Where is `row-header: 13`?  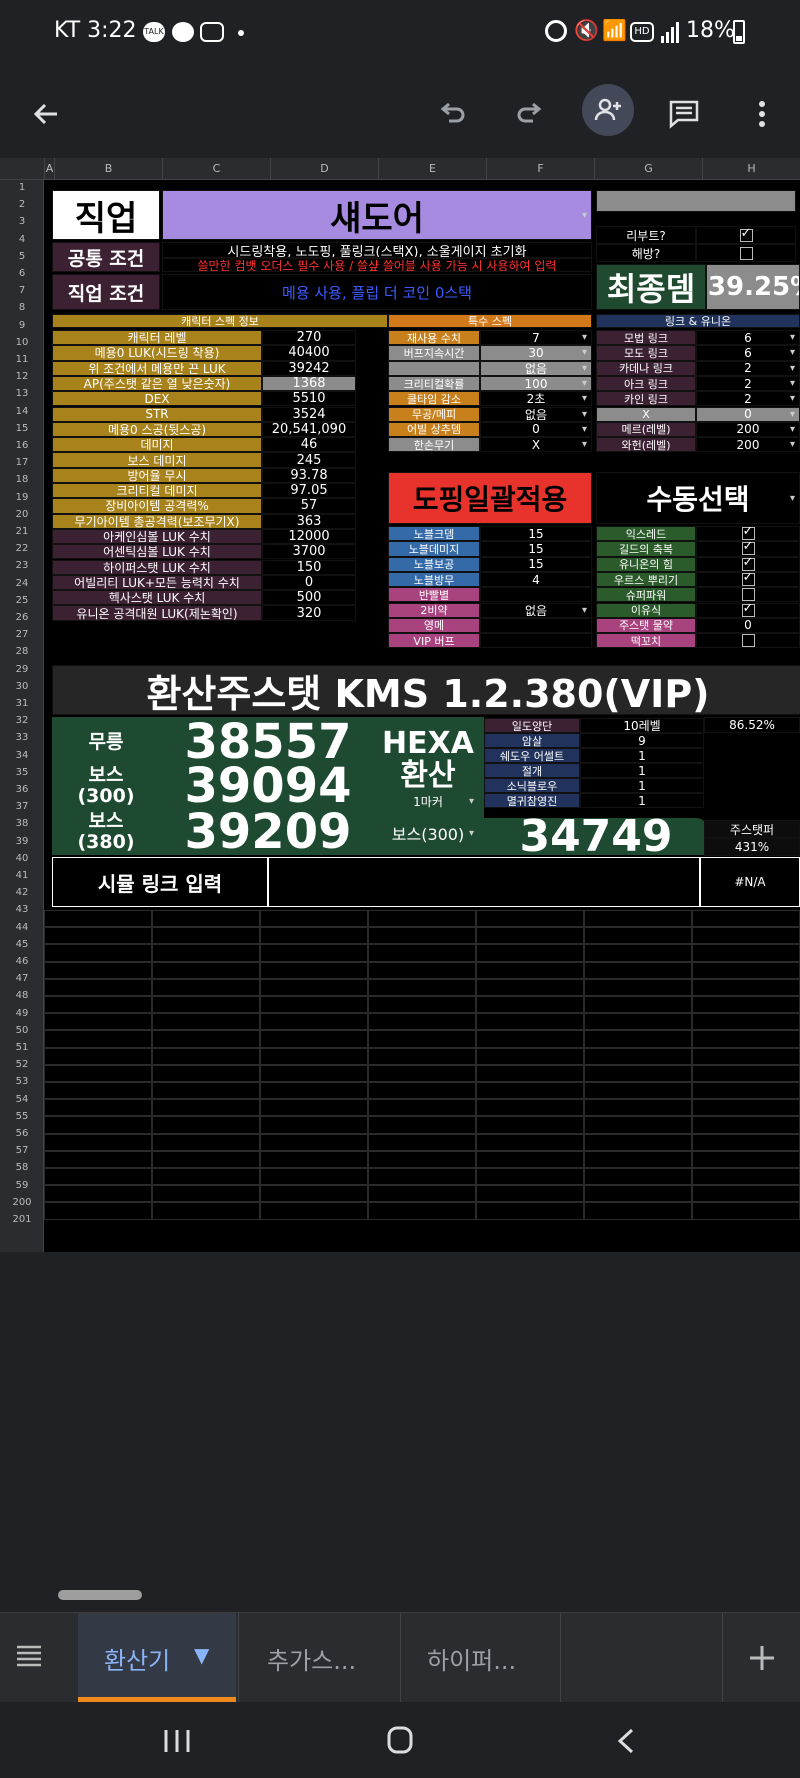 row-header: 13 is located at coordinates (22, 396).